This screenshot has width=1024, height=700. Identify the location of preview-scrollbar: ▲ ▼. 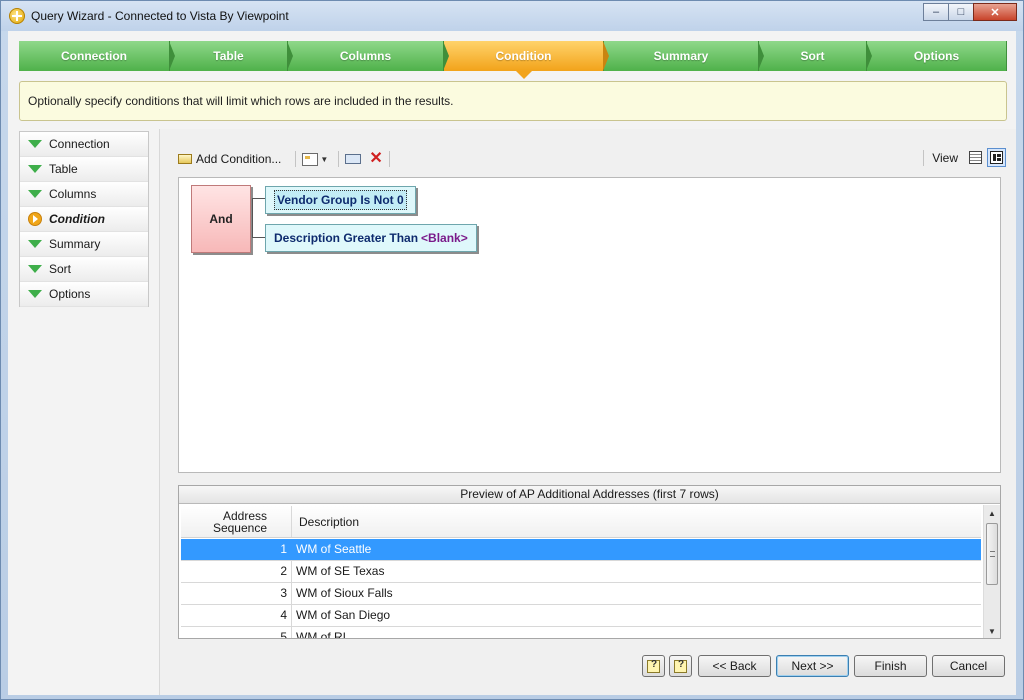
(991, 571).